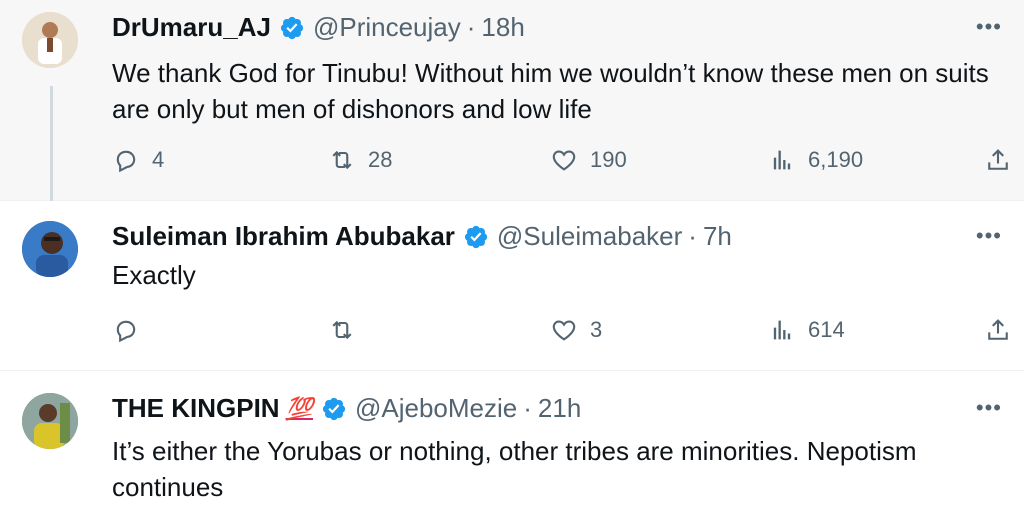 This screenshot has height=530, width=1024. What do you see at coordinates (826, 329) in the screenshot?
I see `view-count: 614` at bounding box center [826, 329].